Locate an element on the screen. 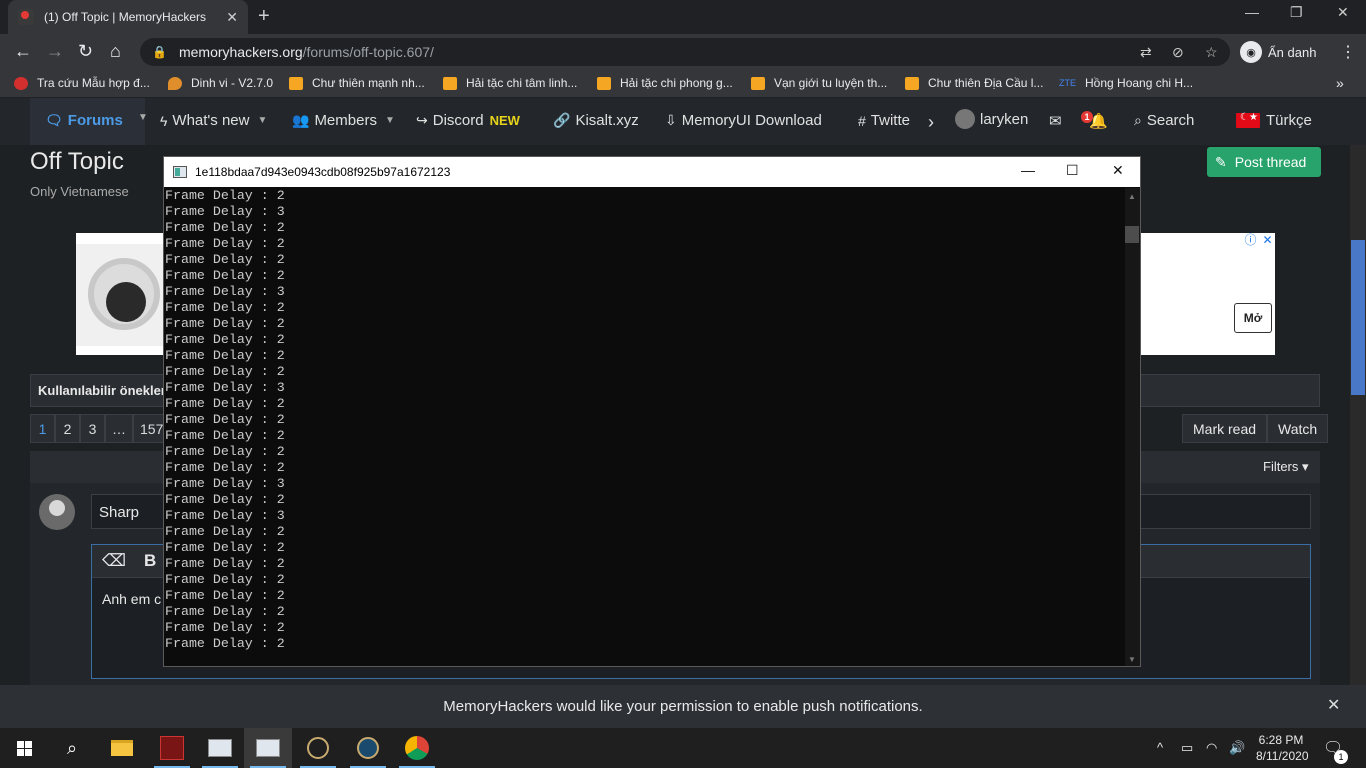  back-icon: ← is located at coordinates (23, 51).